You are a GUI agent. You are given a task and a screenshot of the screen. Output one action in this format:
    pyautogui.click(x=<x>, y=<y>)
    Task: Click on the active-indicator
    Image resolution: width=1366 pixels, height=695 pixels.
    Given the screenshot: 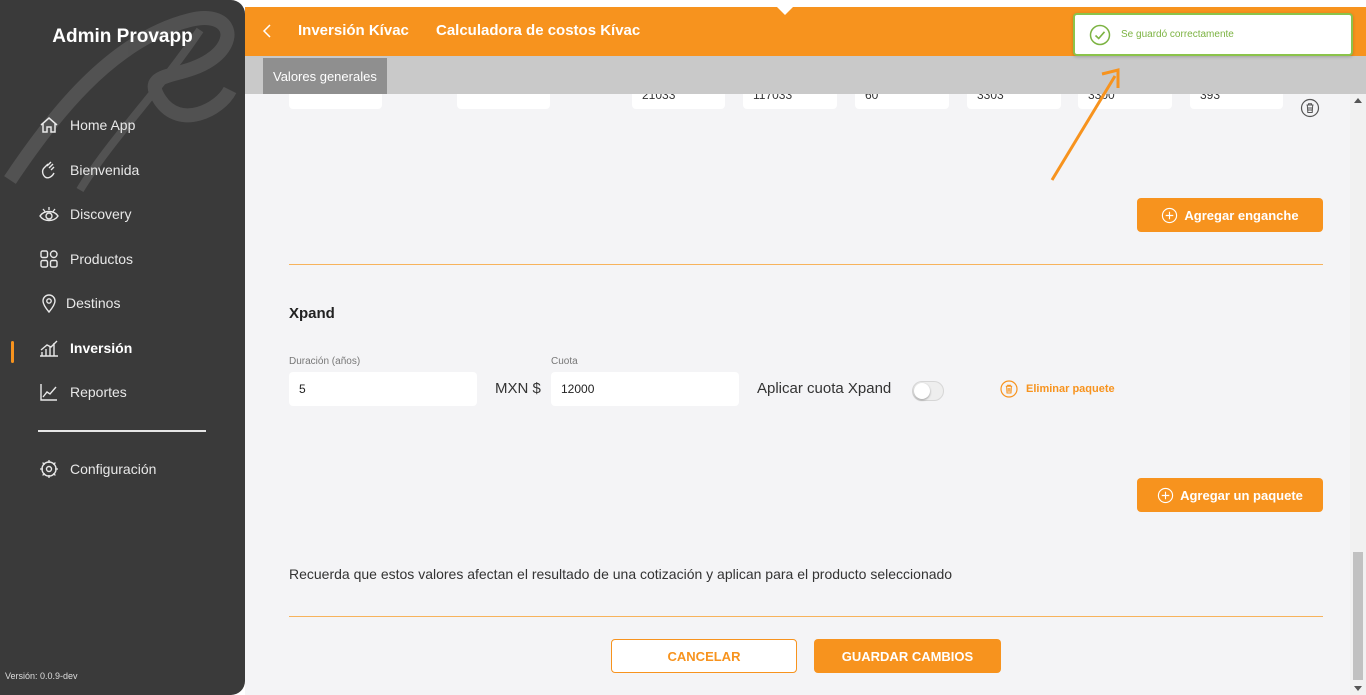 What is the action you would take?
    pyautogui.click(x=12, y=352)
    